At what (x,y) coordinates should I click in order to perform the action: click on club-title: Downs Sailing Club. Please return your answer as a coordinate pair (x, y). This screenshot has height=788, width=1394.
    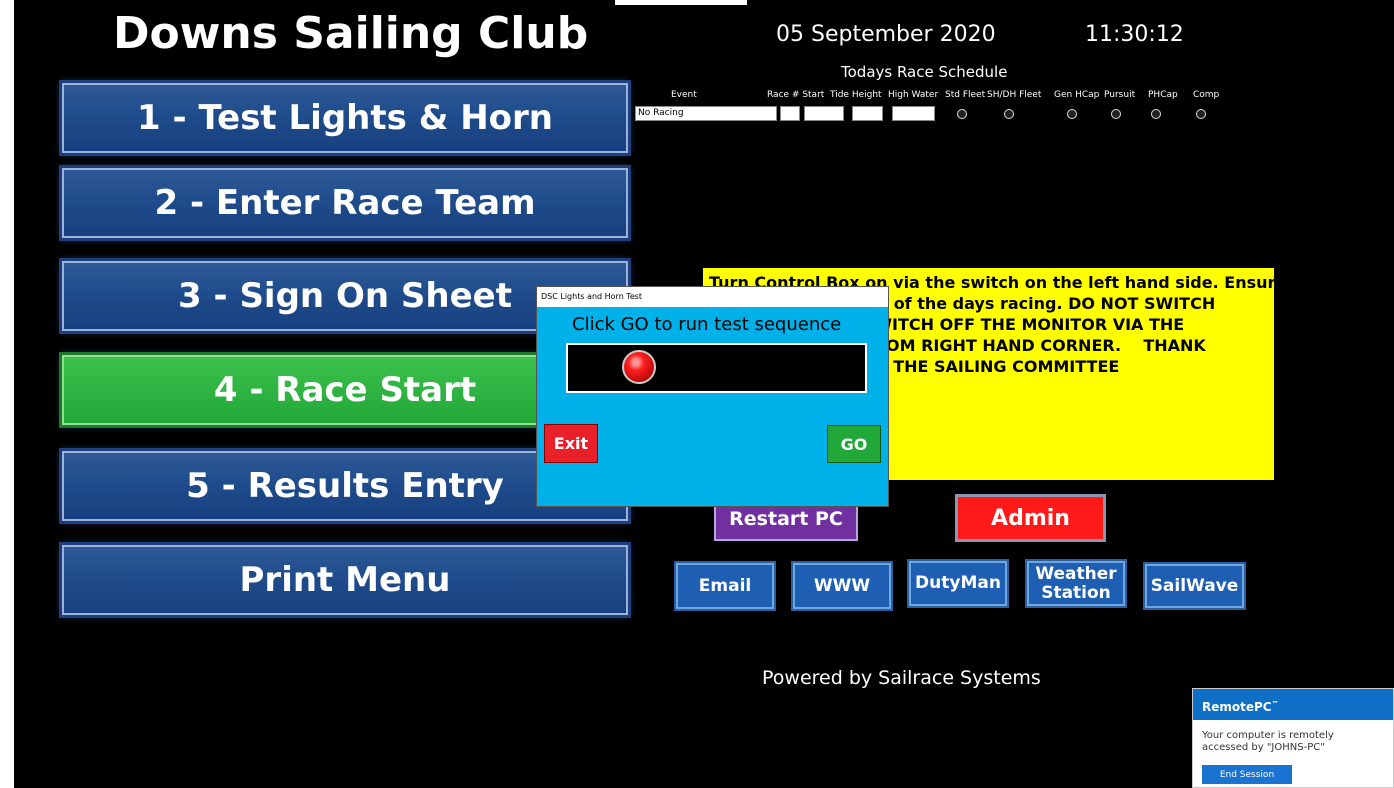
    Looking at the image, I should click on (351, 33).